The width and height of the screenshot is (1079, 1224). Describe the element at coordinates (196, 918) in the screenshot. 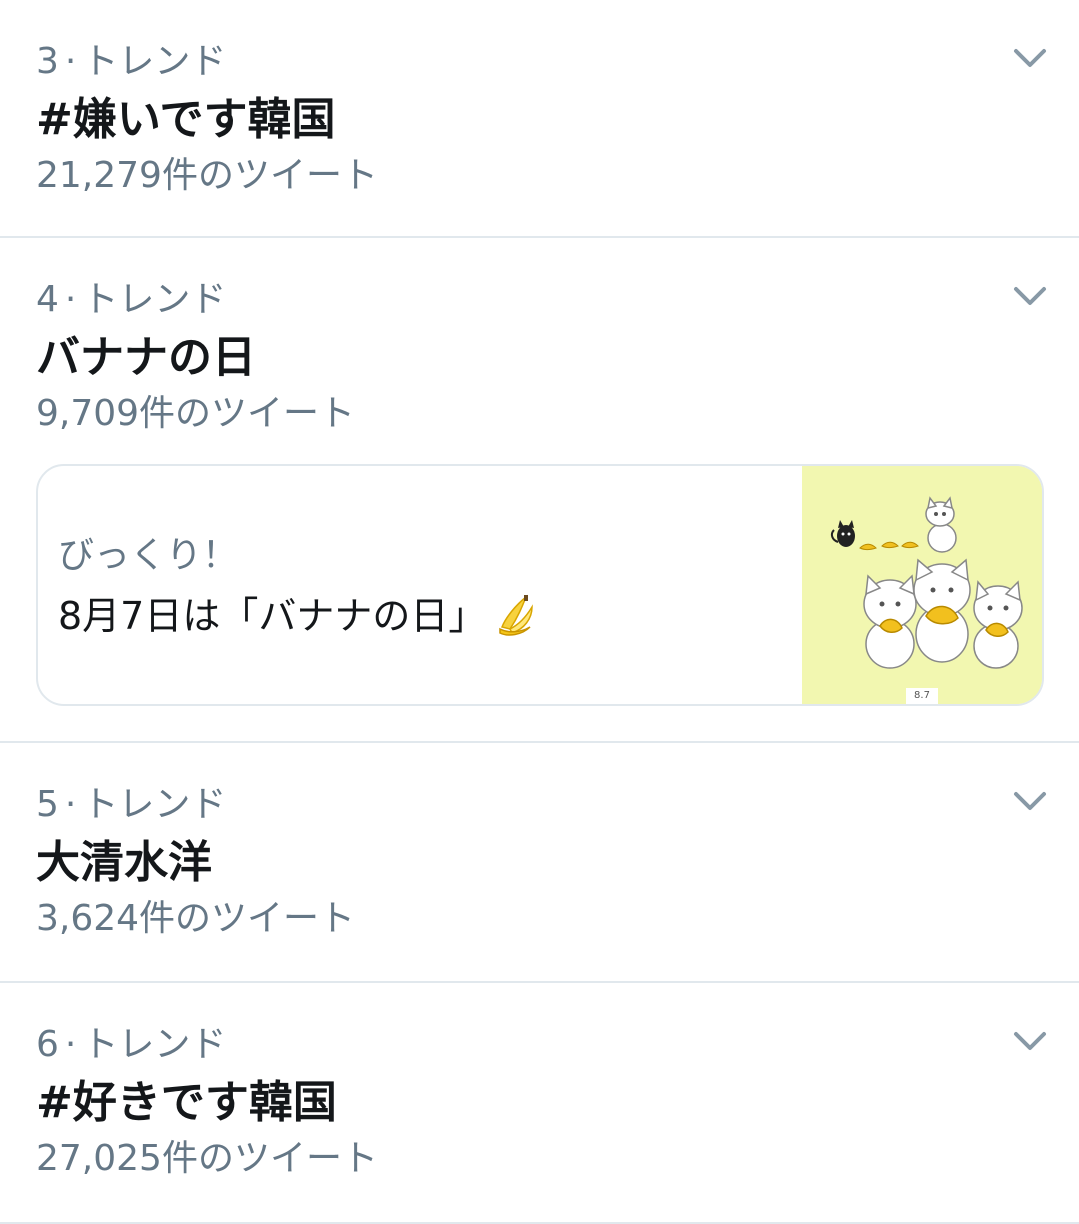

I see `tweet-count: 3,624件のツイート` at that location.